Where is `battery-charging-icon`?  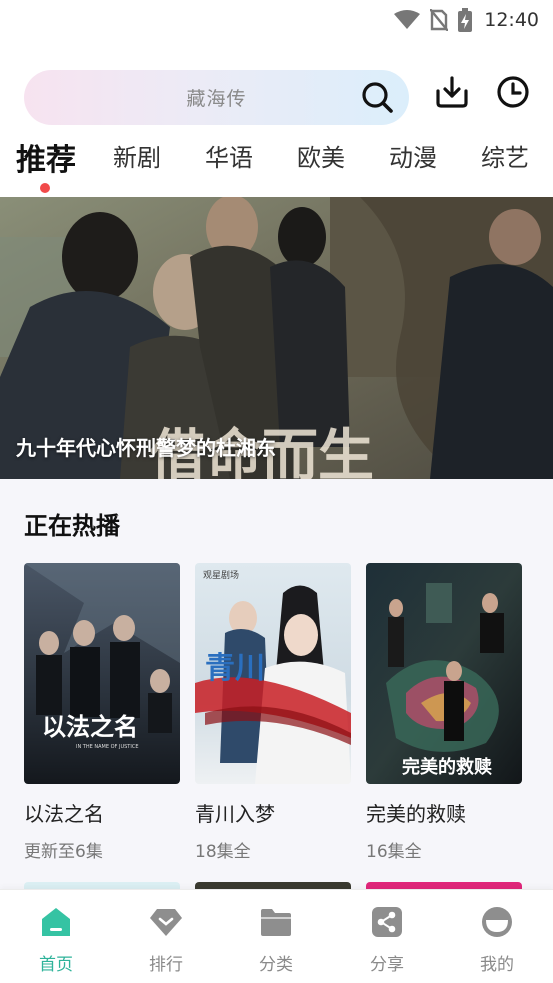 battery-charging-icon is located at coordinates (465, 20).